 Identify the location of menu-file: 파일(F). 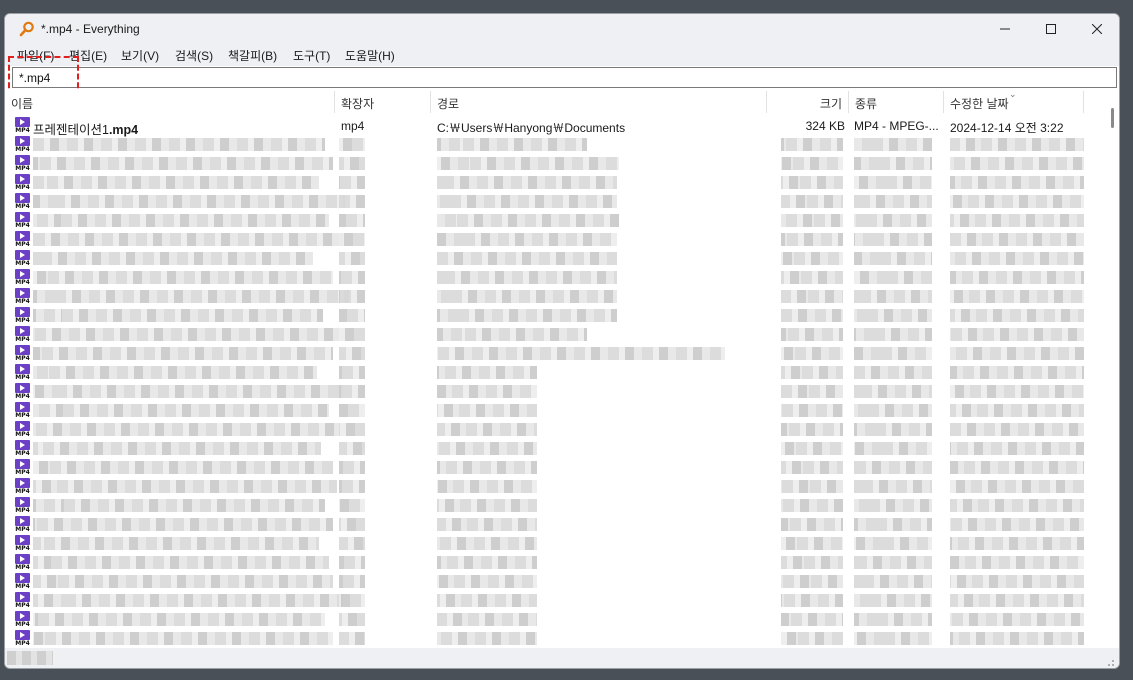
(35, 55).